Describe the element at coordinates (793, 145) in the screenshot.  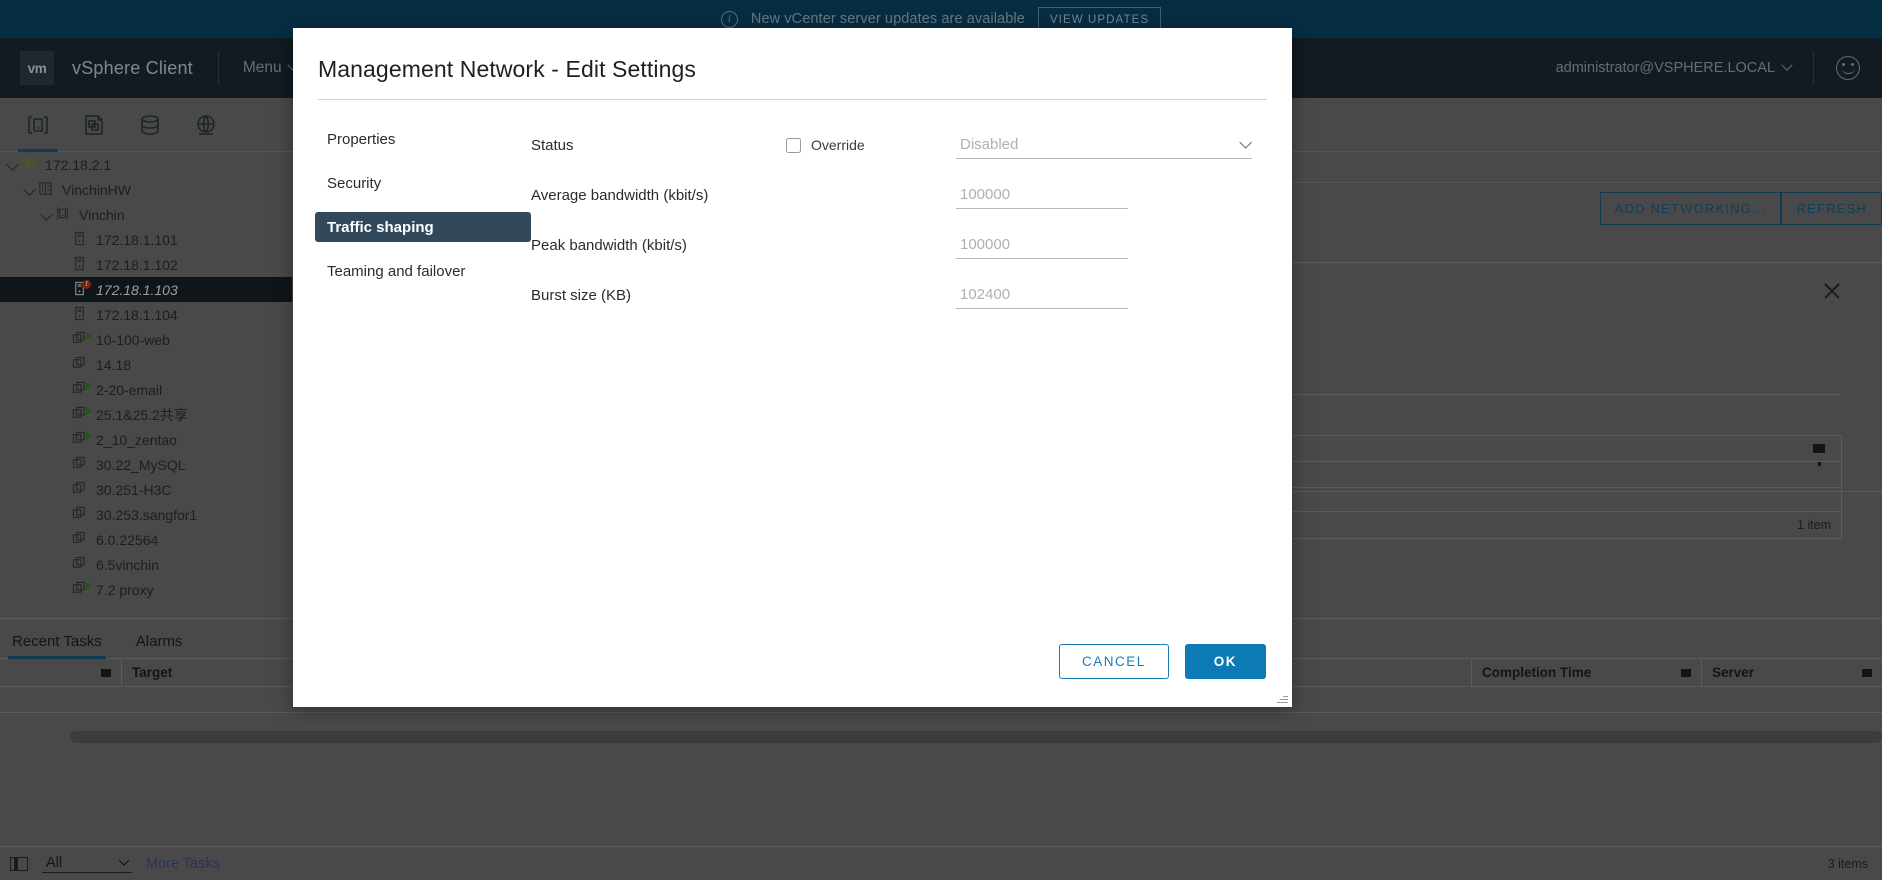
I see `override-checkbox` at that location.